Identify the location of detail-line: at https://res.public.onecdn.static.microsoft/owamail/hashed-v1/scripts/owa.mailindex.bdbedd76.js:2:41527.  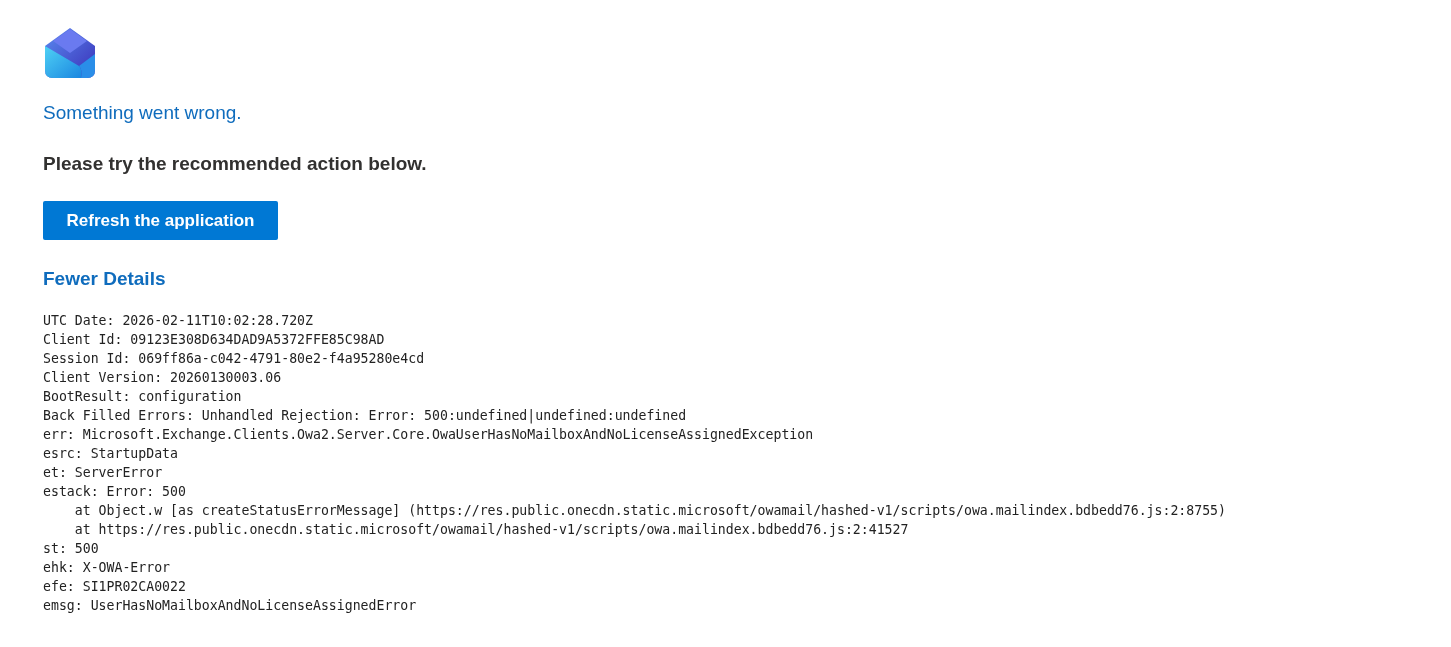
(491, 530).